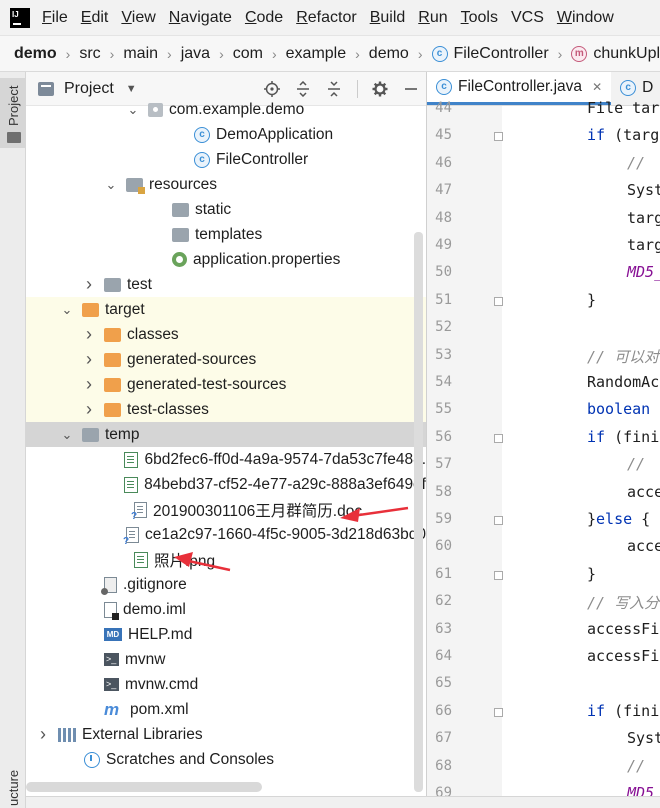 This screenshot has height=808, width=660. What do you see at coordinates (226, 359) in the screenshot?
I see `tree-item: › generated-sources` at bounding box center [226, 359].